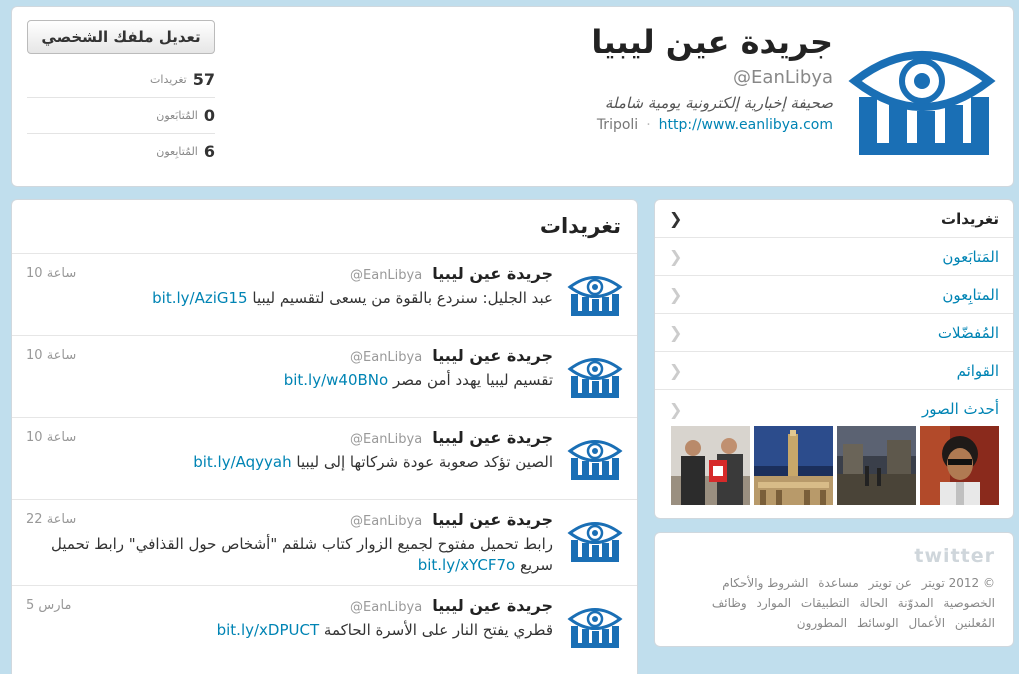 The width and height of the screenshot is (1019, 674). I want to click on stat-following-count: 0, so click(209, 115).